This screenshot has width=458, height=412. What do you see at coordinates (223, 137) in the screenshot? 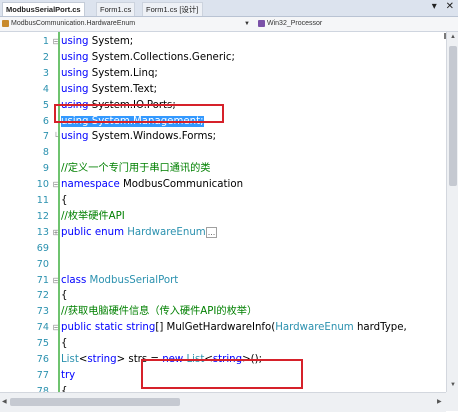
I see `code-line: 7 └ using System.Windows.Forms;` at bounding box center [223, 137].